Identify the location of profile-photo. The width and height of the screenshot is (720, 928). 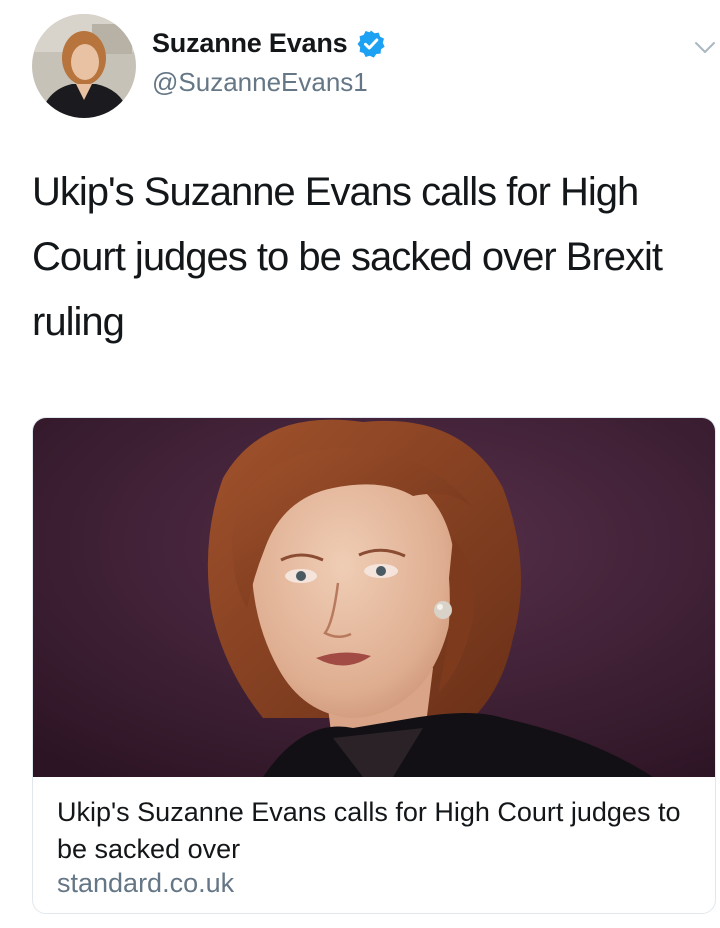
(84, 66).